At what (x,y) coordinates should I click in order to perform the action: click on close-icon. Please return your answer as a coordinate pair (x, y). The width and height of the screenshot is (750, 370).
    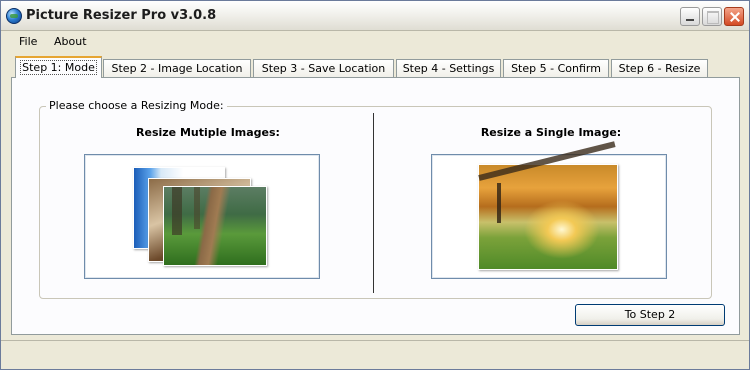
    Looking at the image, I should click on (734, 16).